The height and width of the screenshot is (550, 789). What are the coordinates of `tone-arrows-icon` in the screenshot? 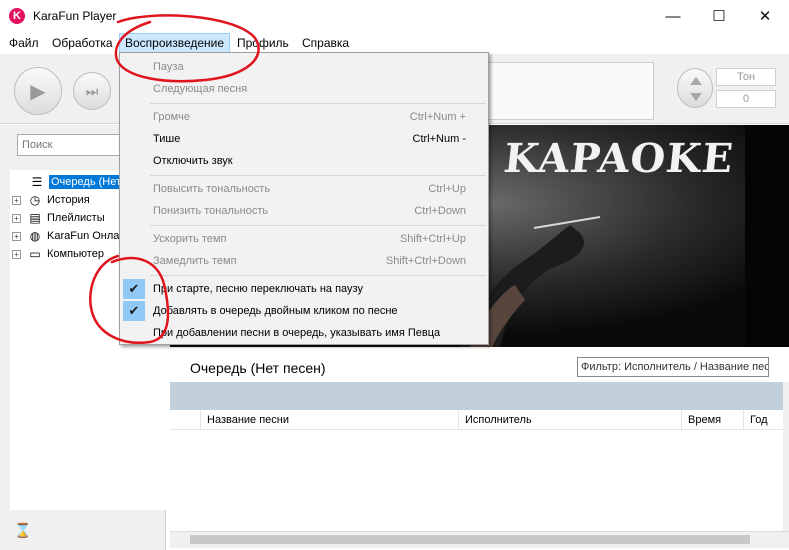 It's located at (696, 89).